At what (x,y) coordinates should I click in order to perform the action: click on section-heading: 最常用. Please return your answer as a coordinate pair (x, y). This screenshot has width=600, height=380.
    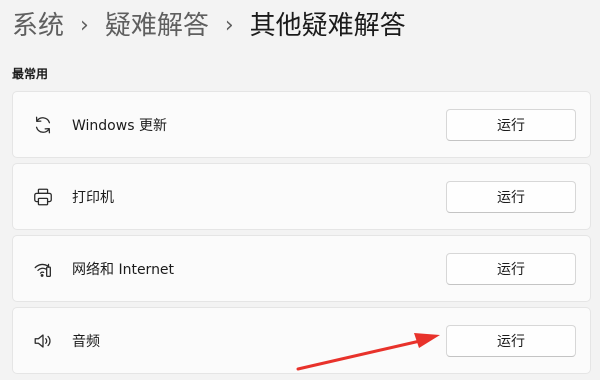
    Looking at the image, I should click on (30, 74).